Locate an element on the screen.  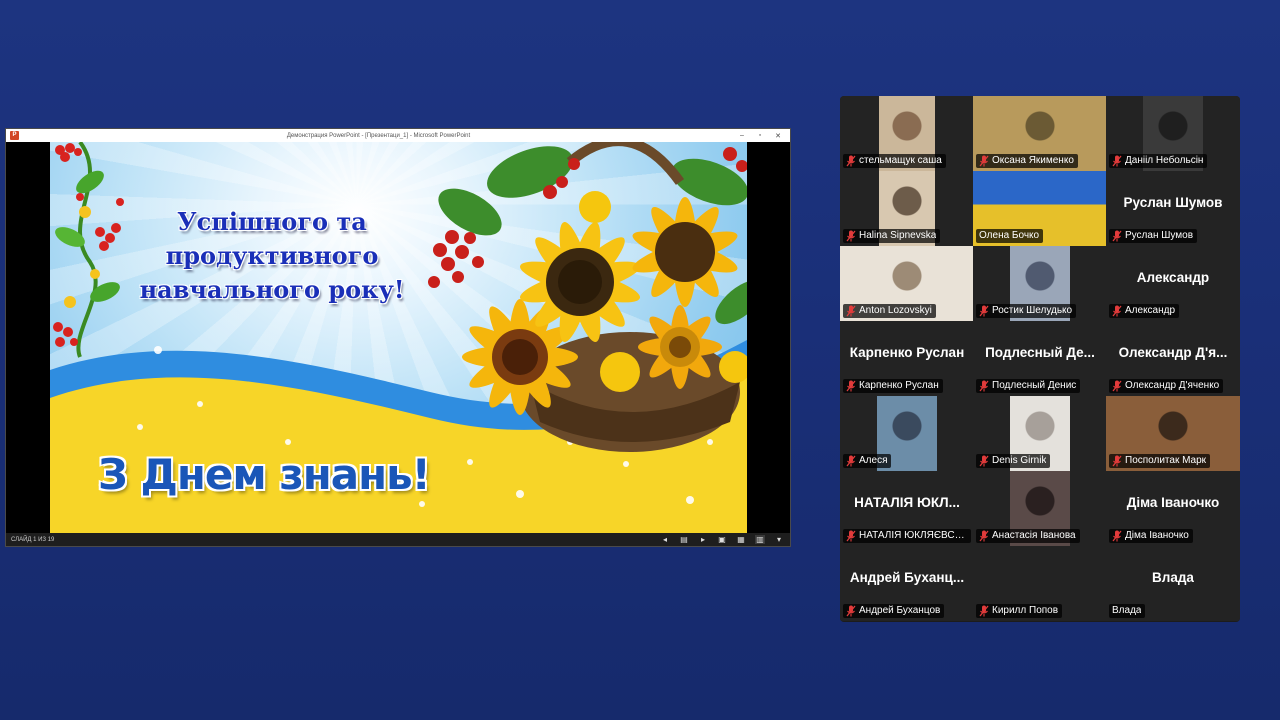
participant-name-tag: Ростик Шелудько is located at coordinates (1026, 311).